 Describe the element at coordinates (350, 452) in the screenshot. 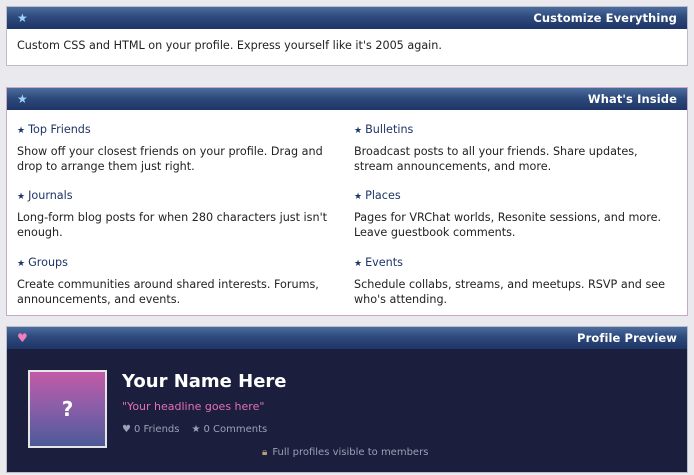

I see `members-only-note-text: Full profiles visible to members` at that location.